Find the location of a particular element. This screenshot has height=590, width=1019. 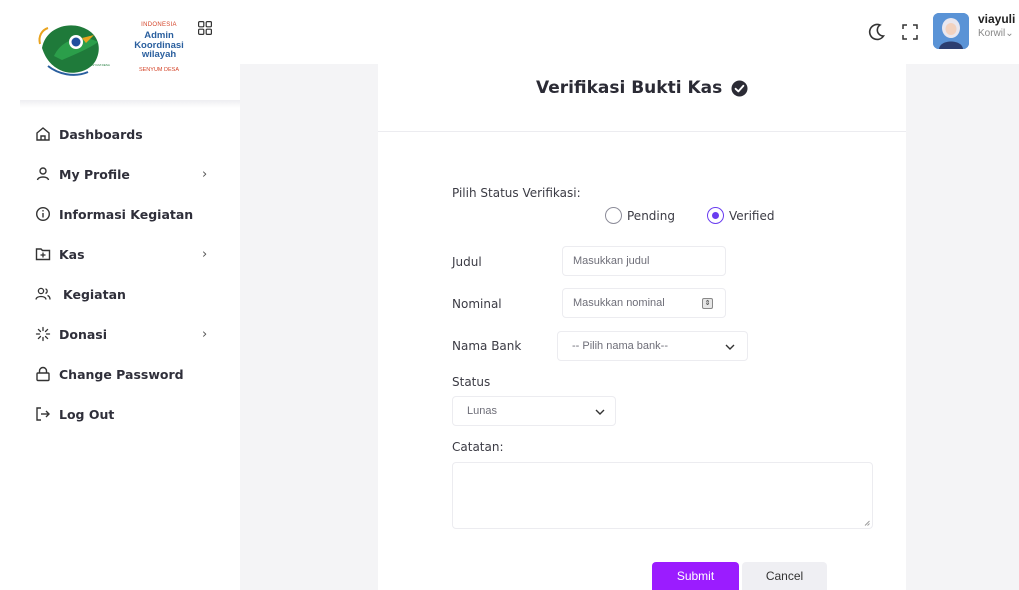

avatar is located at coordinates (951, 31).